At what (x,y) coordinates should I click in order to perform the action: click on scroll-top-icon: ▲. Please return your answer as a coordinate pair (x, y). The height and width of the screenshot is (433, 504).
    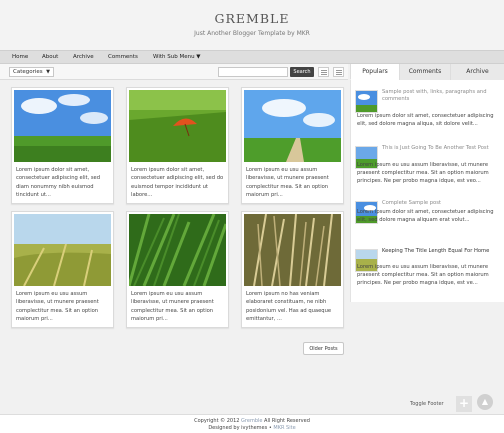
    Looking at the image, I should click on (485, 402).